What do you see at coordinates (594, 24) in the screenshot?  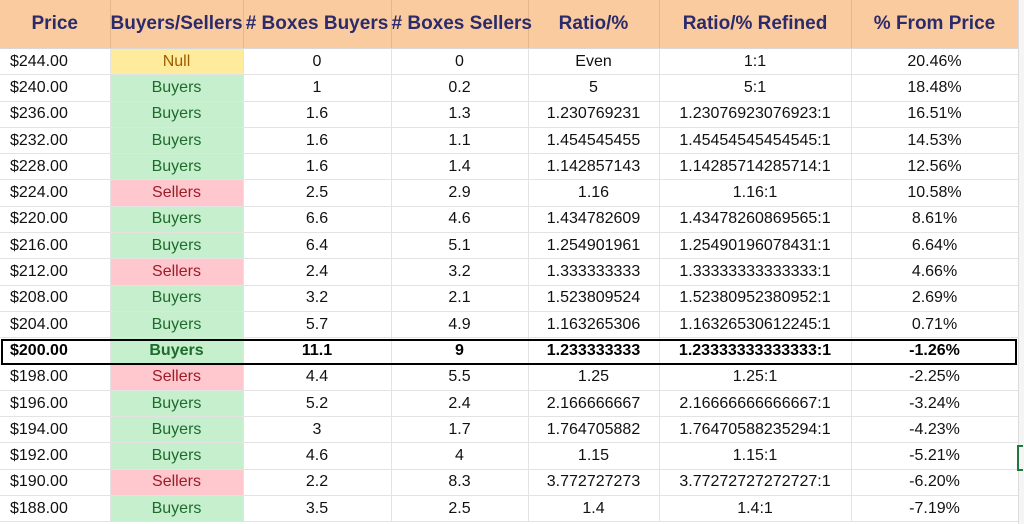 I see `header-ratio: Ratio/%` at bounding box center [594, 24].